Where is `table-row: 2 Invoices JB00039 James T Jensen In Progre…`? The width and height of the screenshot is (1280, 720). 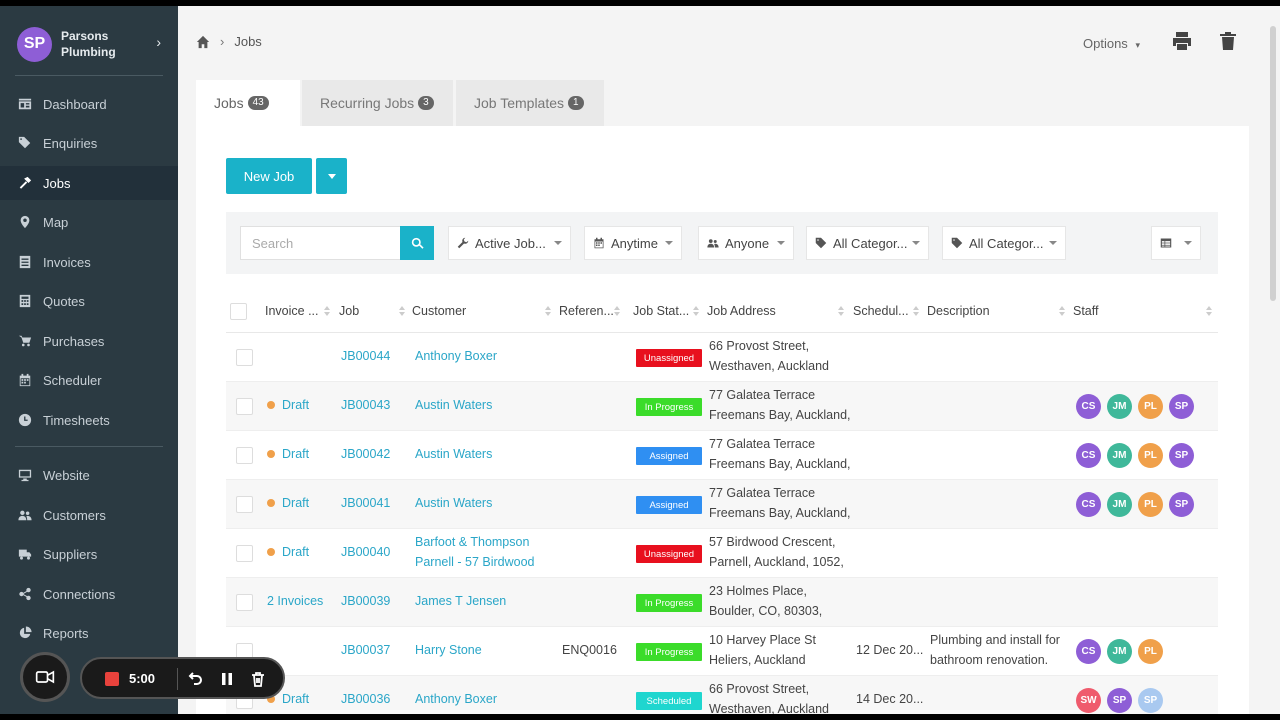 table-row: 2 Invoices JB00039 James T Jensen In Progre… is located at coordinates (722, 602).